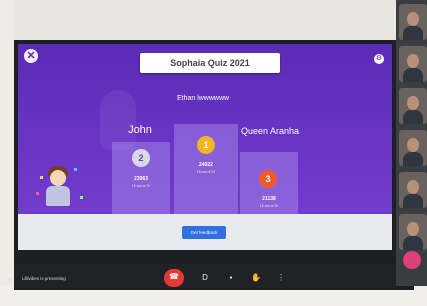 The width and height of the screenshot is (427, 306). Describe the element at coordinates (206, 145) in the screenshot. I see `medal-first-icon: 1` at that location.